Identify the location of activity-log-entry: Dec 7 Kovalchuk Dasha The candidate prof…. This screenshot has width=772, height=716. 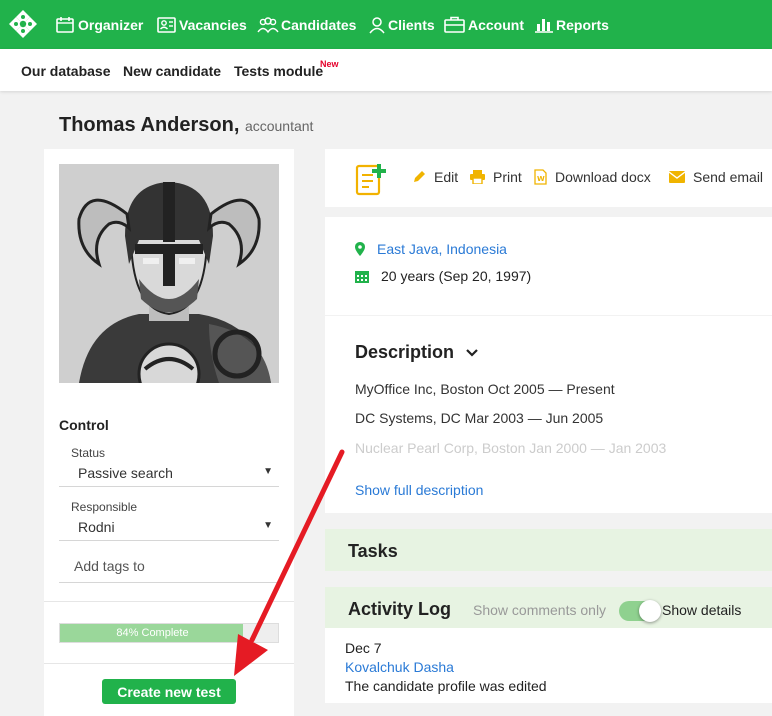
(548, 665).